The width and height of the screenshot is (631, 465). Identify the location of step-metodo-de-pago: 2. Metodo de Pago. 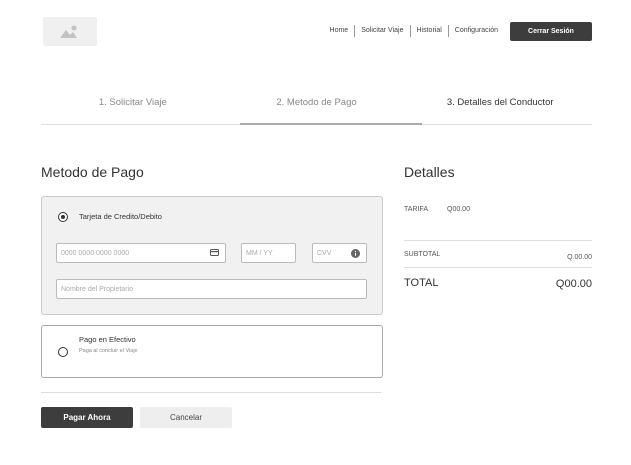
(323, 107).